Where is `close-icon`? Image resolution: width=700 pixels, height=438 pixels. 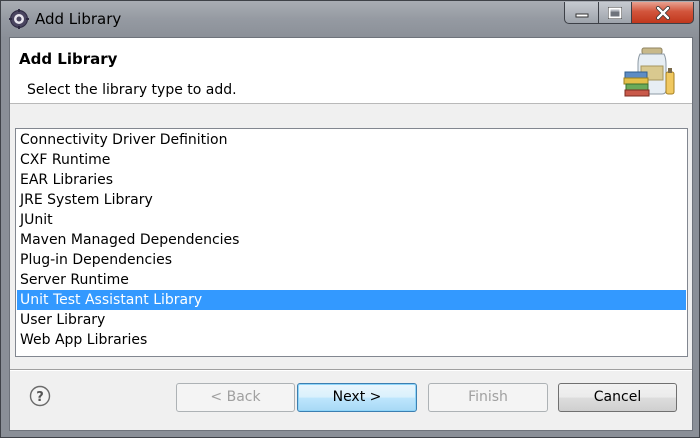 close-icon is located at coordinates (662, 12).